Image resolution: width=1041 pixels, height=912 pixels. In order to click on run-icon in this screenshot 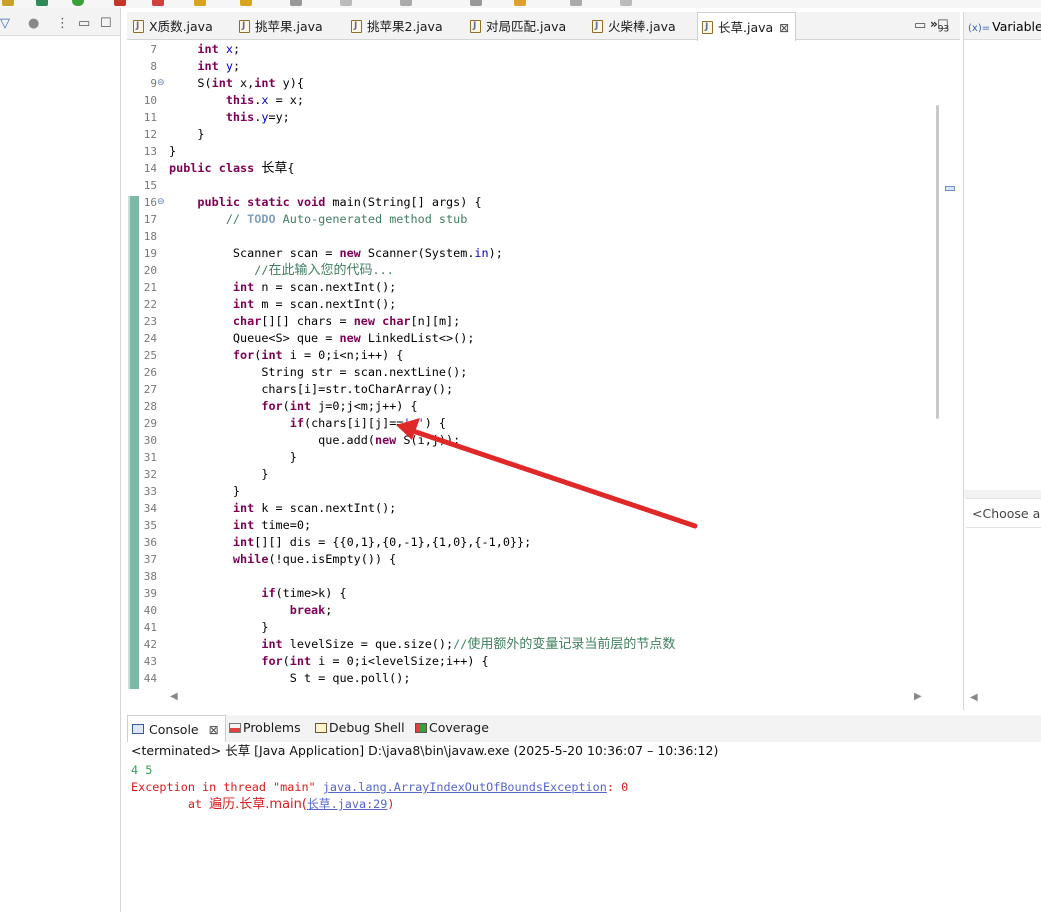, I will do `click(78, 3)`.